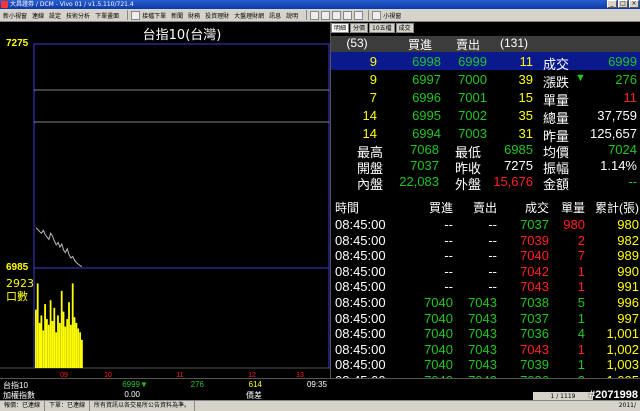 The height and width of the screenshot is (411, 640). I want to click on tick-row: 08:45:00 -- -- 7040 7 989, so click(485, 255).